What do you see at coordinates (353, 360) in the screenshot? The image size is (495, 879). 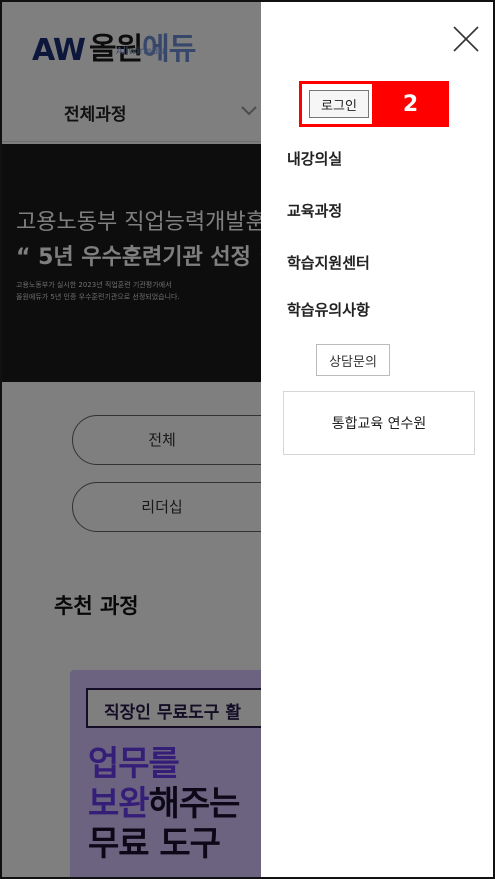 I see `consult-button: 상담문의` at bounding box center [353, 360].